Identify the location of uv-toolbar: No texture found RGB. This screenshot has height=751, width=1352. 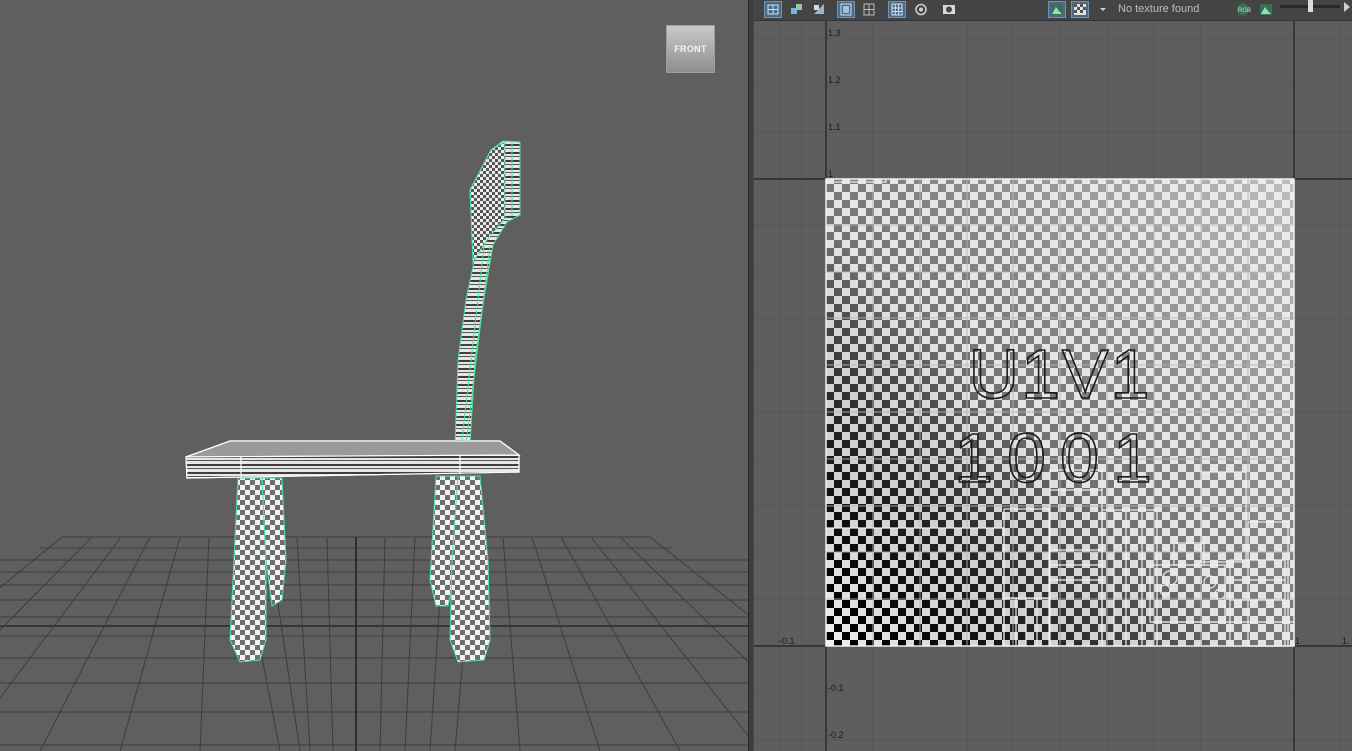
(1053, 10).